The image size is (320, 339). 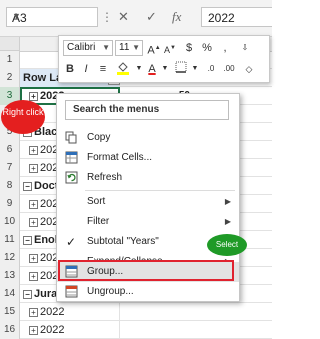 I want to click on select-all-corner, so click(x=10, y=44).